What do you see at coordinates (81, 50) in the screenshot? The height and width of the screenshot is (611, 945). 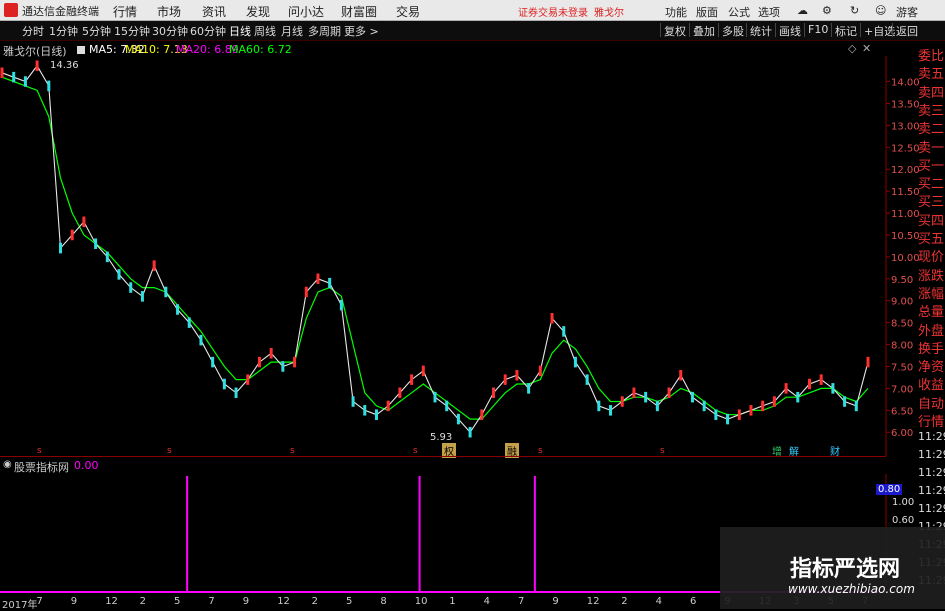 I see `chart-options-icon` at bounding box center [81, 50].